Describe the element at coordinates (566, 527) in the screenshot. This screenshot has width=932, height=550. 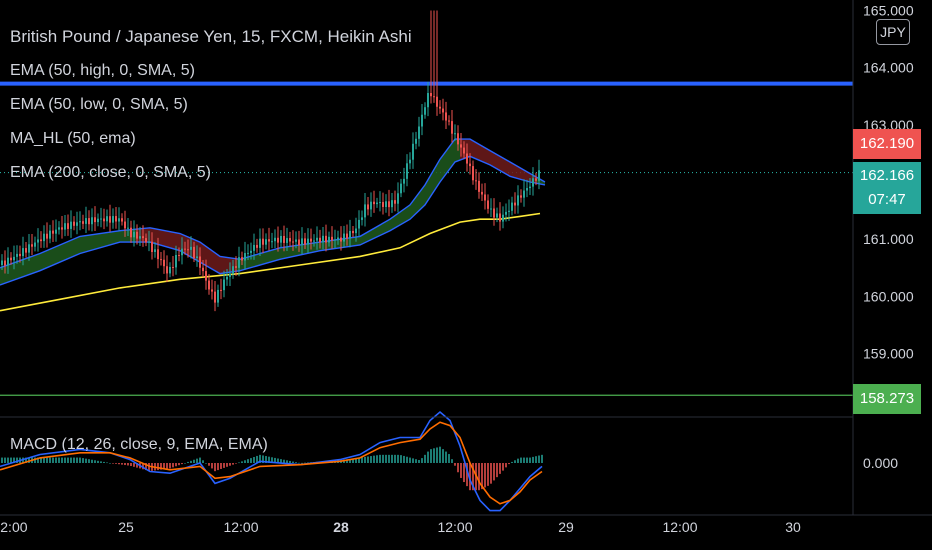
I see `time-tick-label: 29` at that location.